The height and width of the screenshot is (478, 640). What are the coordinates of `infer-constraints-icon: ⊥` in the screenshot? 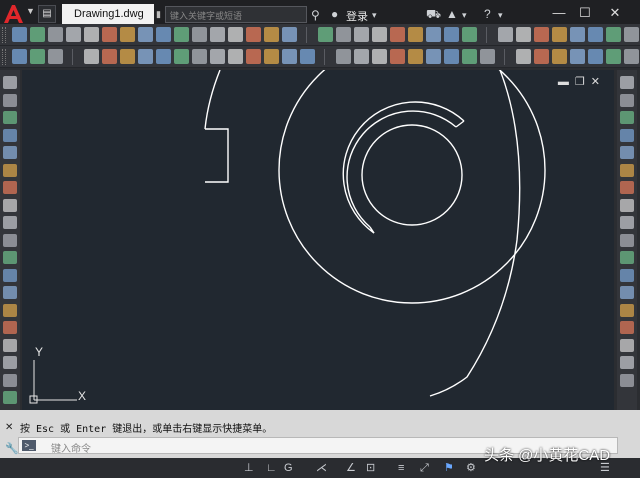 It's located at (249, 468).